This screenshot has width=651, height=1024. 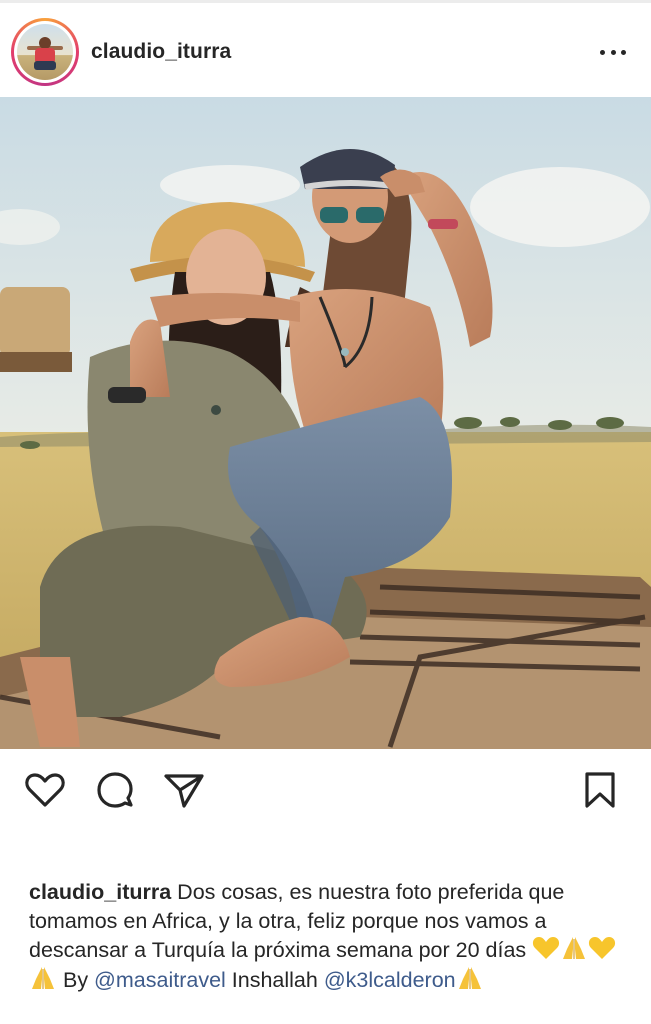 I want to click on post-header: claudio_iturra, so click(x=325, y=50).